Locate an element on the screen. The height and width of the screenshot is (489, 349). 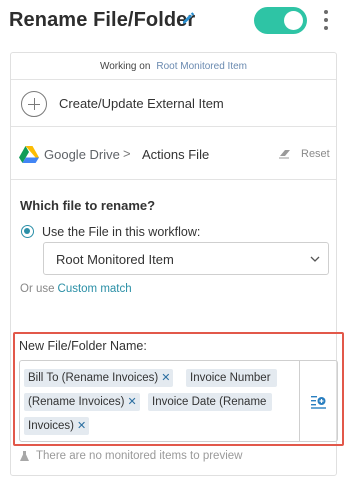
working-on-value: Root Monitored Item is located at coordinates (201, 66).